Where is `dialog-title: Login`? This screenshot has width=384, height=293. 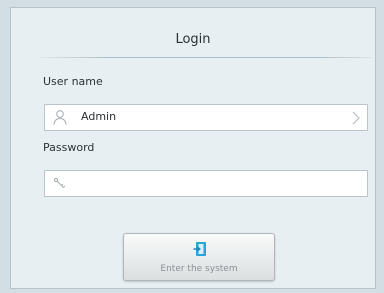 dialog-title: Login is located at coordinates (193, 39).